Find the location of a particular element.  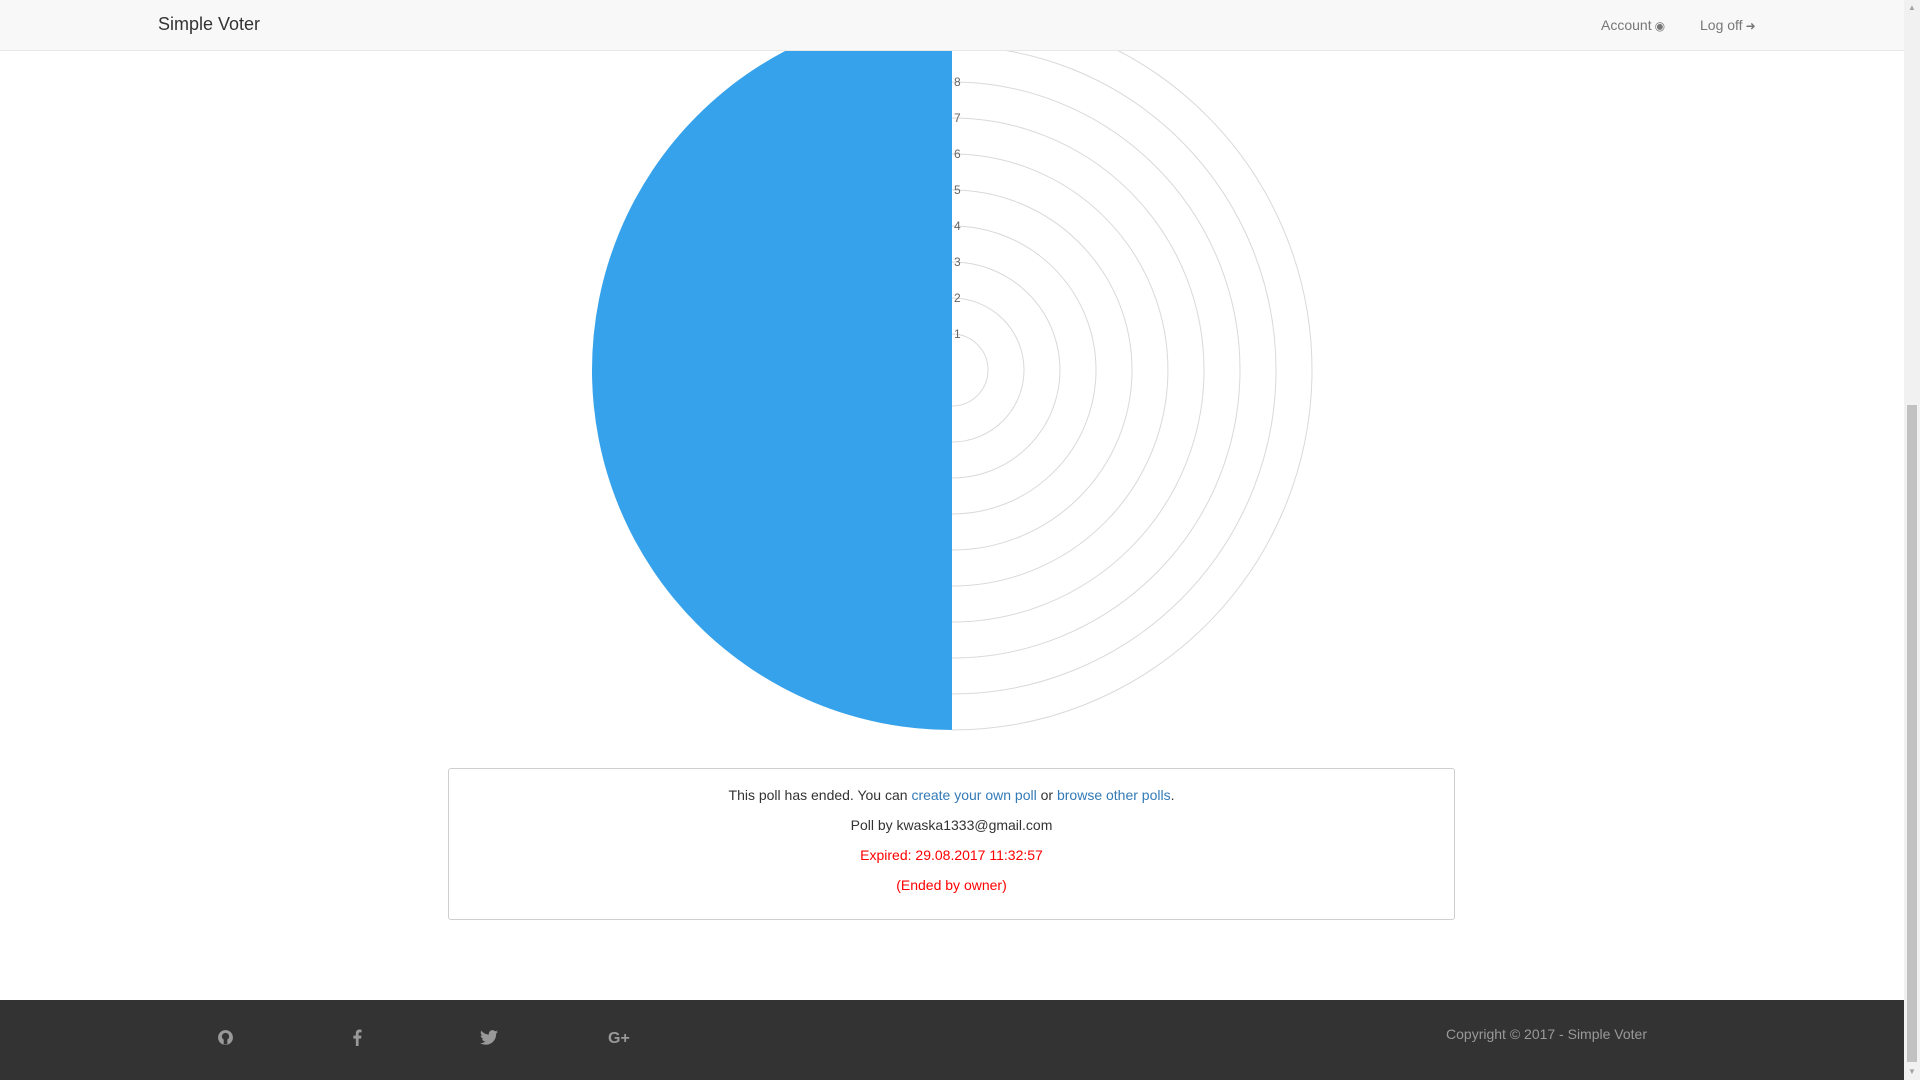

sign-out-icon: ➜ is located at coordinates (1750, 26).